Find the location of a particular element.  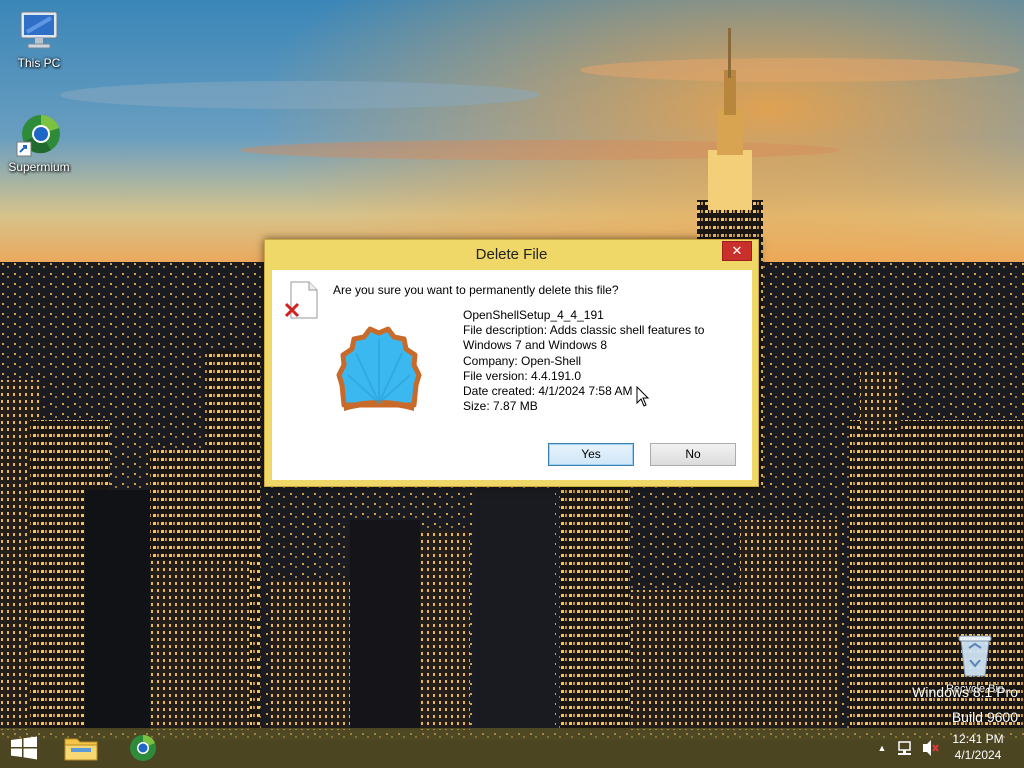

desktop-icon-supermium: Supermium is located at coordinates (39, 143).